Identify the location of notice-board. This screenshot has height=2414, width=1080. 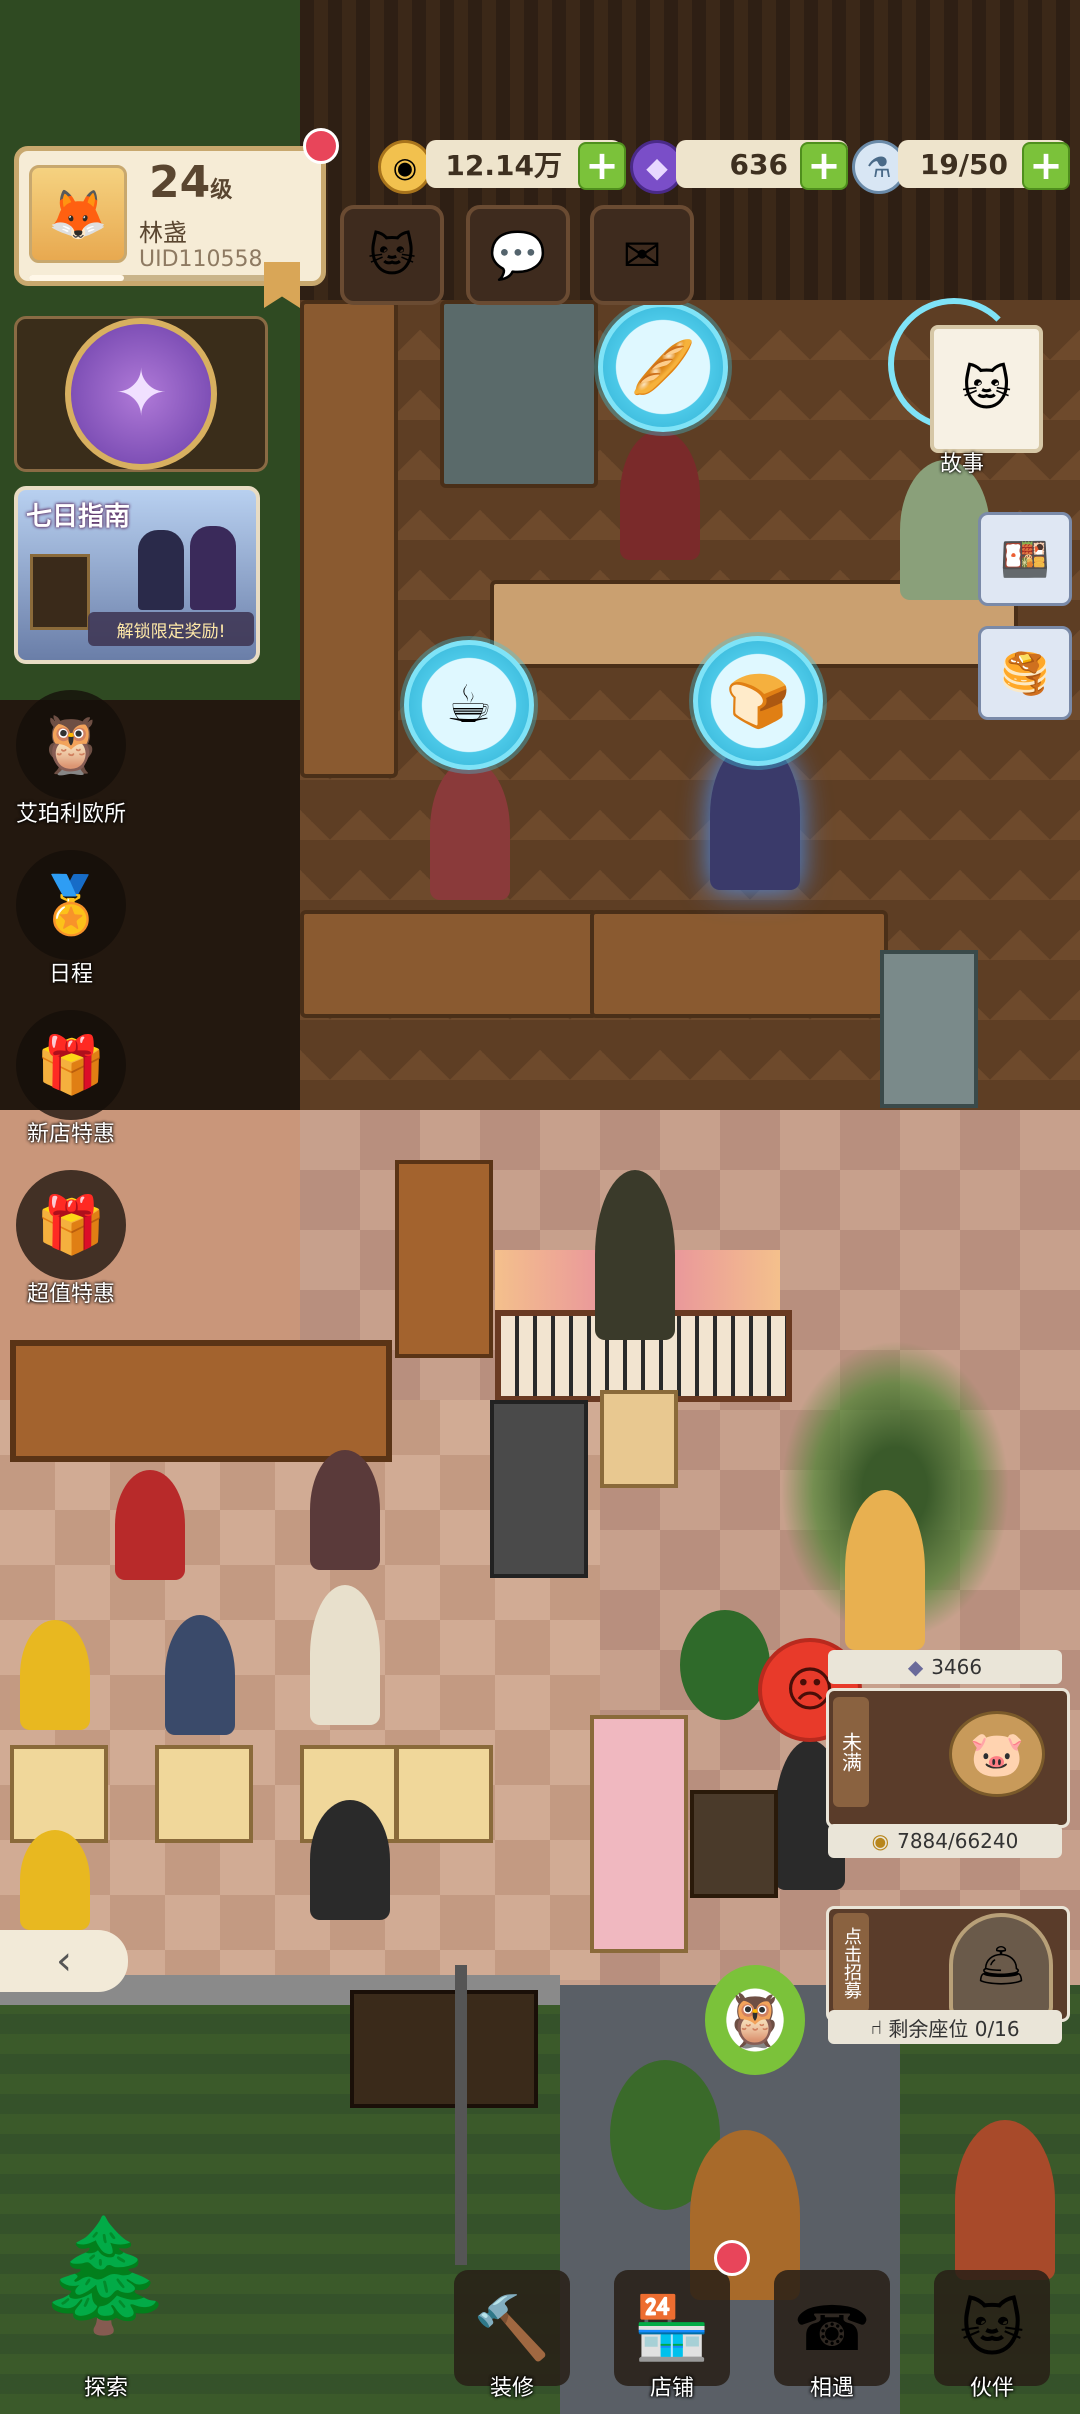
(734, 1844).